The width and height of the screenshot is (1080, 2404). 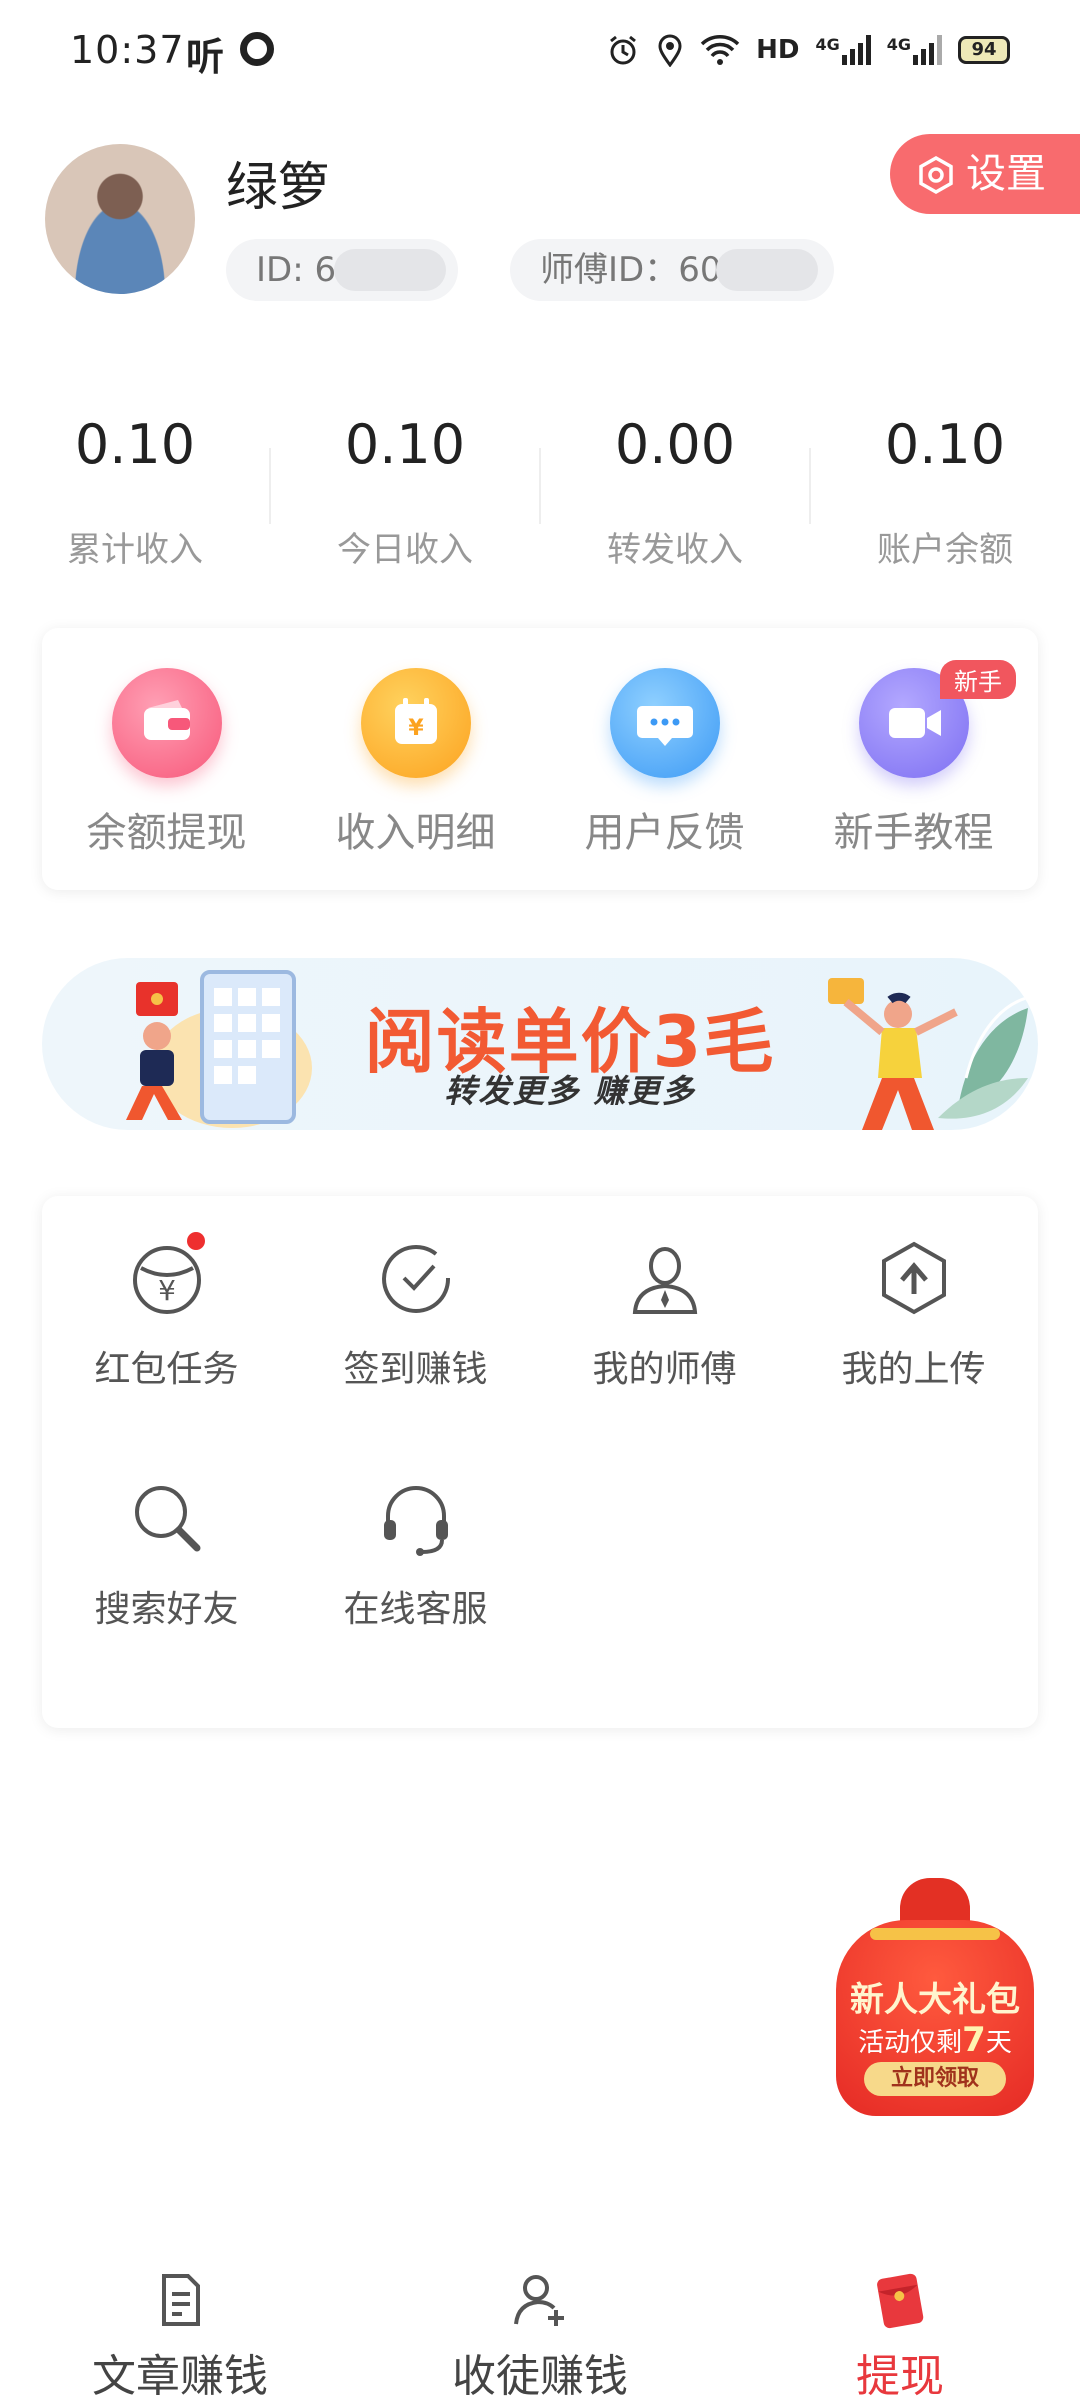 I want to click on settings-label: 设置, so click(x=1006, y=174).